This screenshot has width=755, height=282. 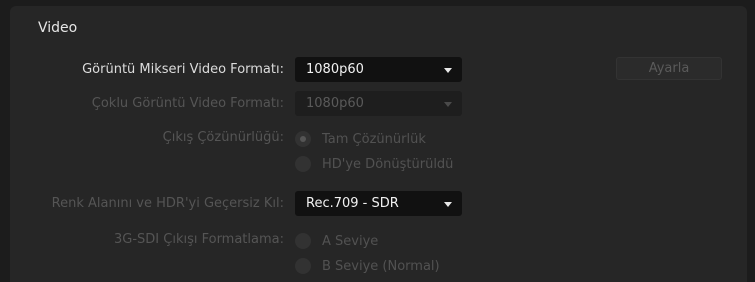 I want to click on sdi-formatting-label: 3G-SDI Çıkışı Formatlama:, so click(x=198, y=239).